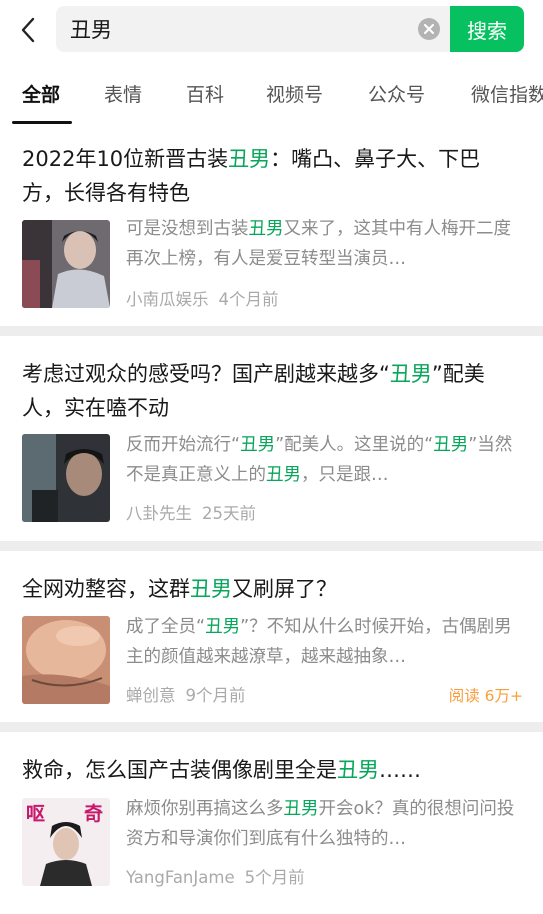 The height and width of the screenshot is (914, 543). I want to click on result-source: YangFanJame, so click(180, 877).